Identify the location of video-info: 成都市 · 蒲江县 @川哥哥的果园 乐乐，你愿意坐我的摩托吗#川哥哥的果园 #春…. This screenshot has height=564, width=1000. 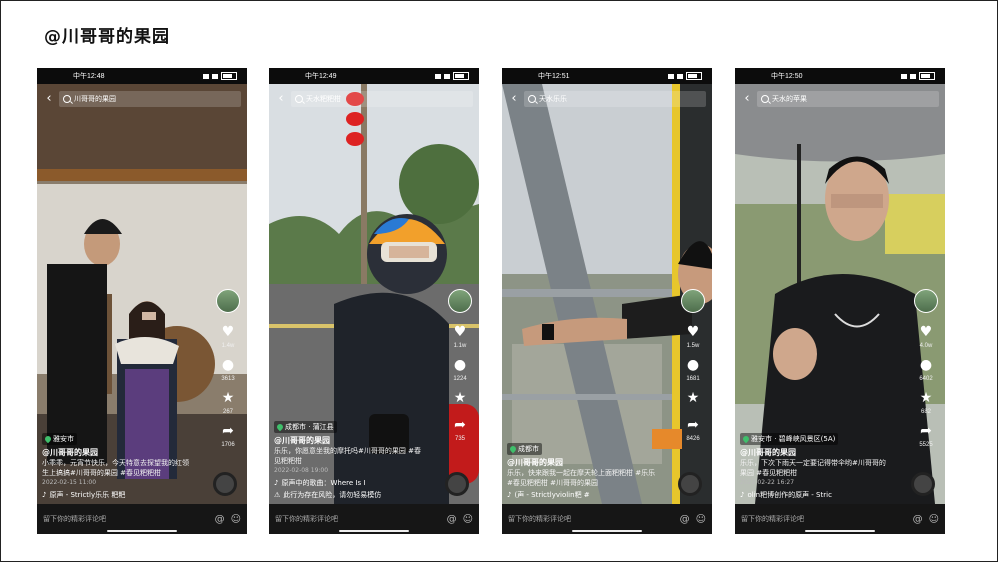
(349, 460).